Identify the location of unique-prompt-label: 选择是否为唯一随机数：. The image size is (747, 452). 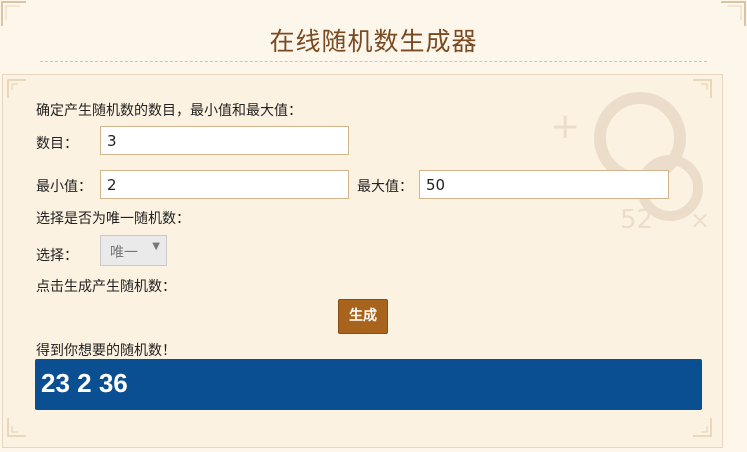
(113, 219).